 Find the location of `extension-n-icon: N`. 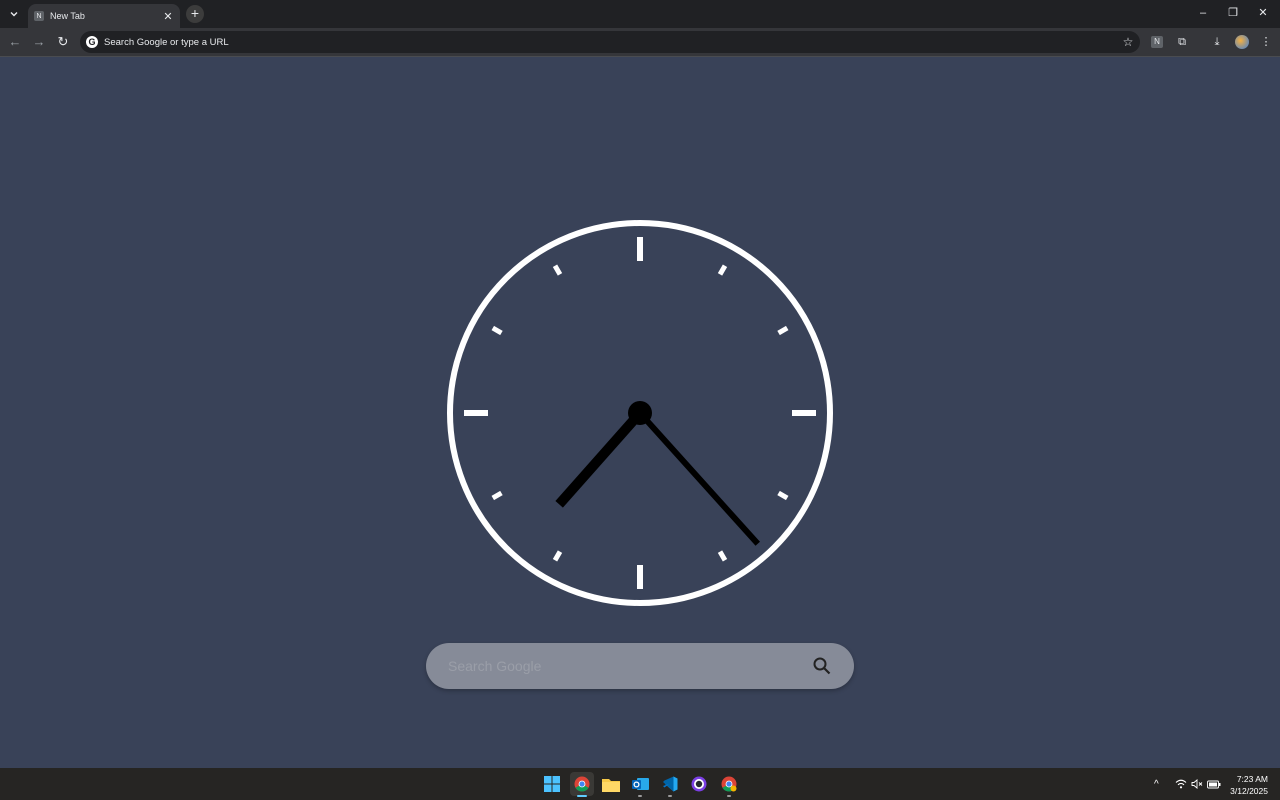

extension-n-icon: N is located at coordinates (1157, 42).